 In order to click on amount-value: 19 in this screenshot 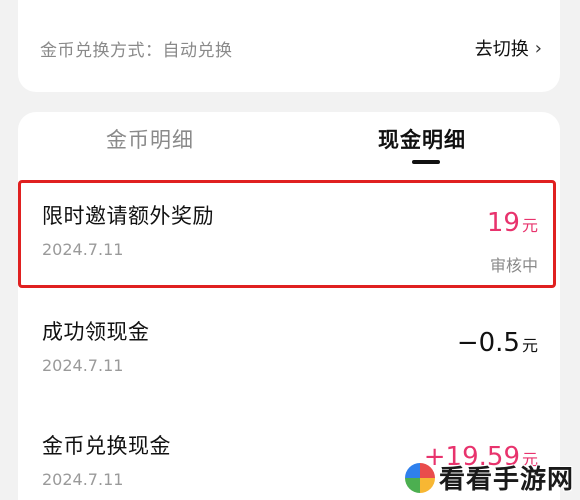, I will do `click(503, 223)`.